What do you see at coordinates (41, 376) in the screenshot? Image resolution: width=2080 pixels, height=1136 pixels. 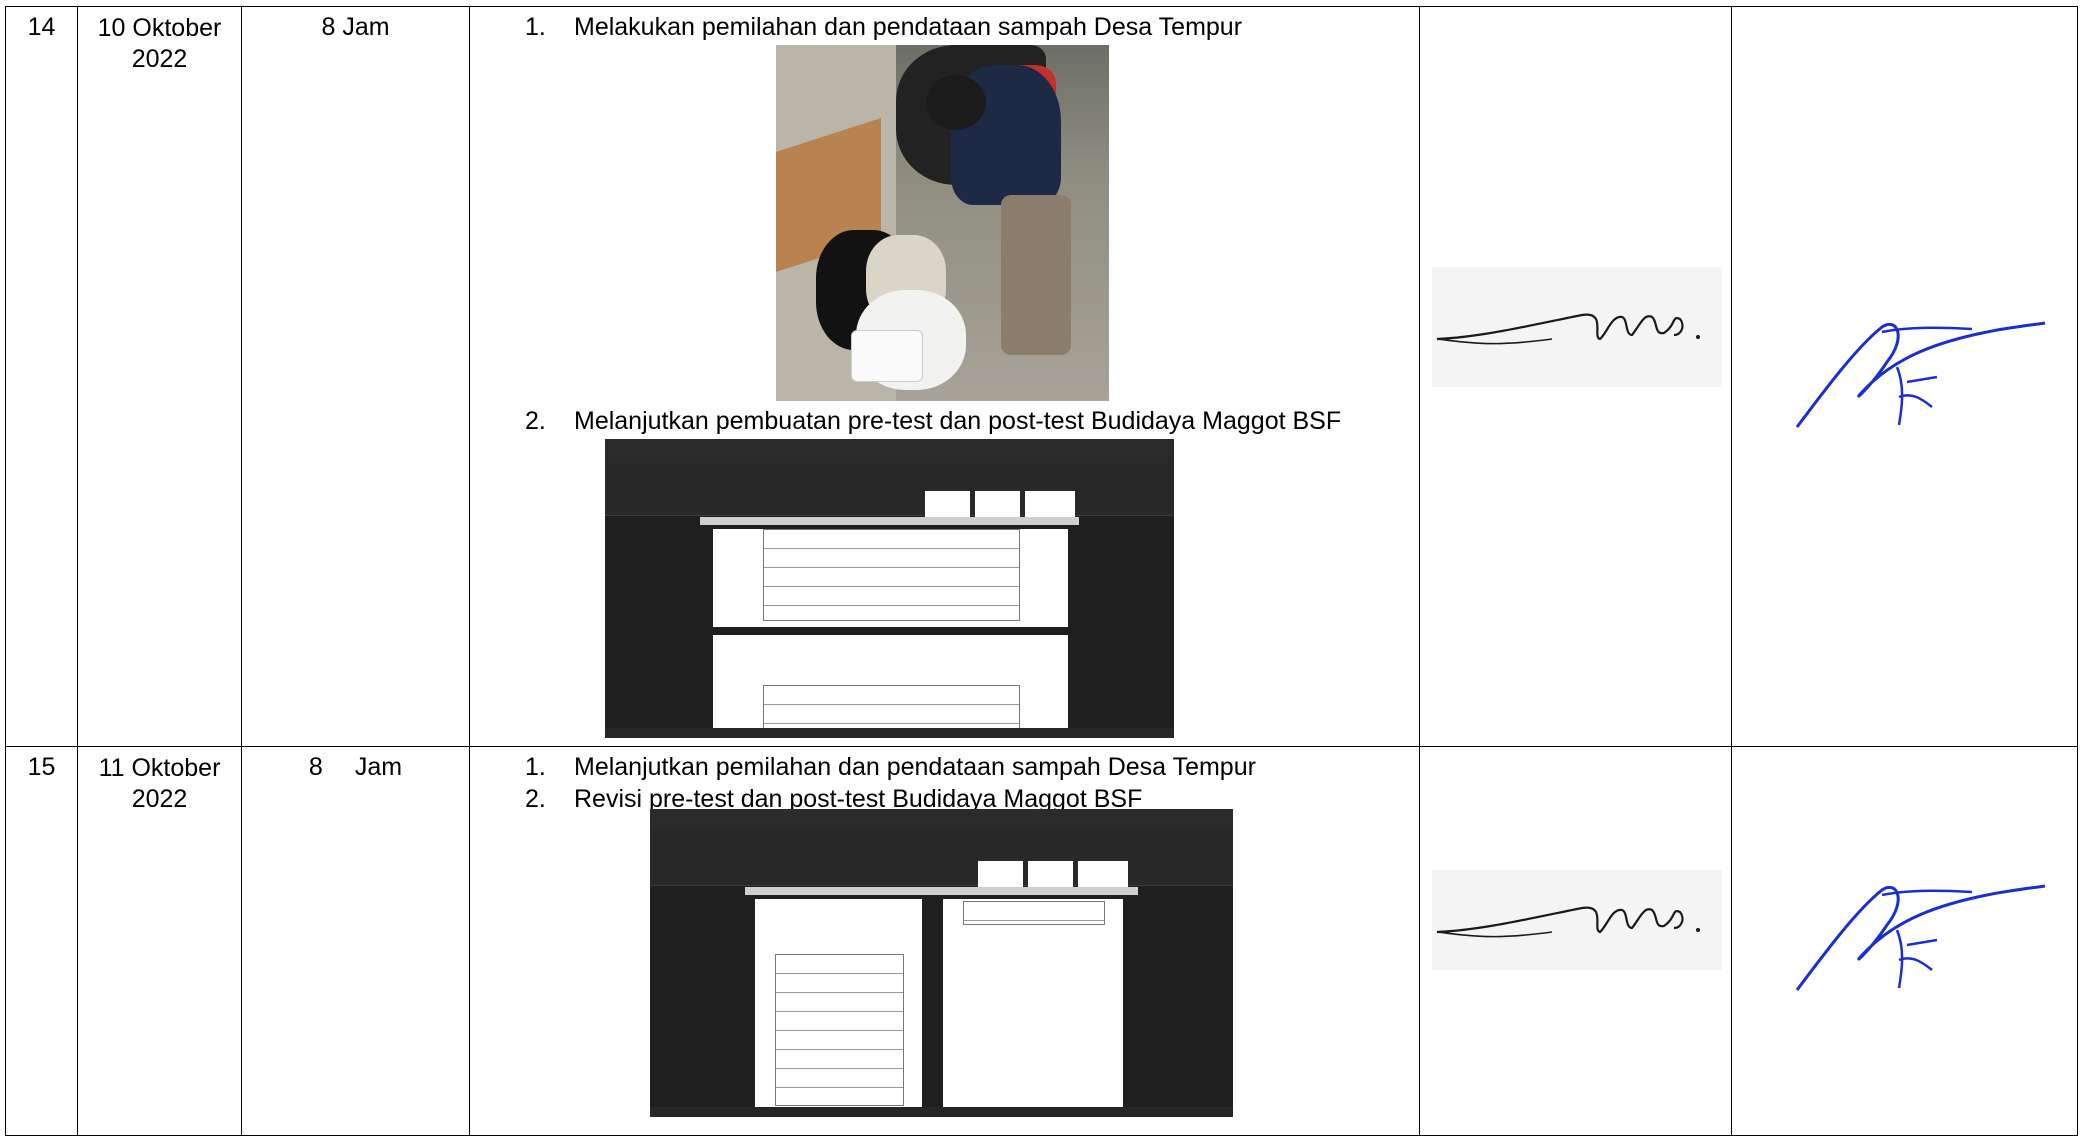 I see `row-number: 14` at bounding box center [41, 376].